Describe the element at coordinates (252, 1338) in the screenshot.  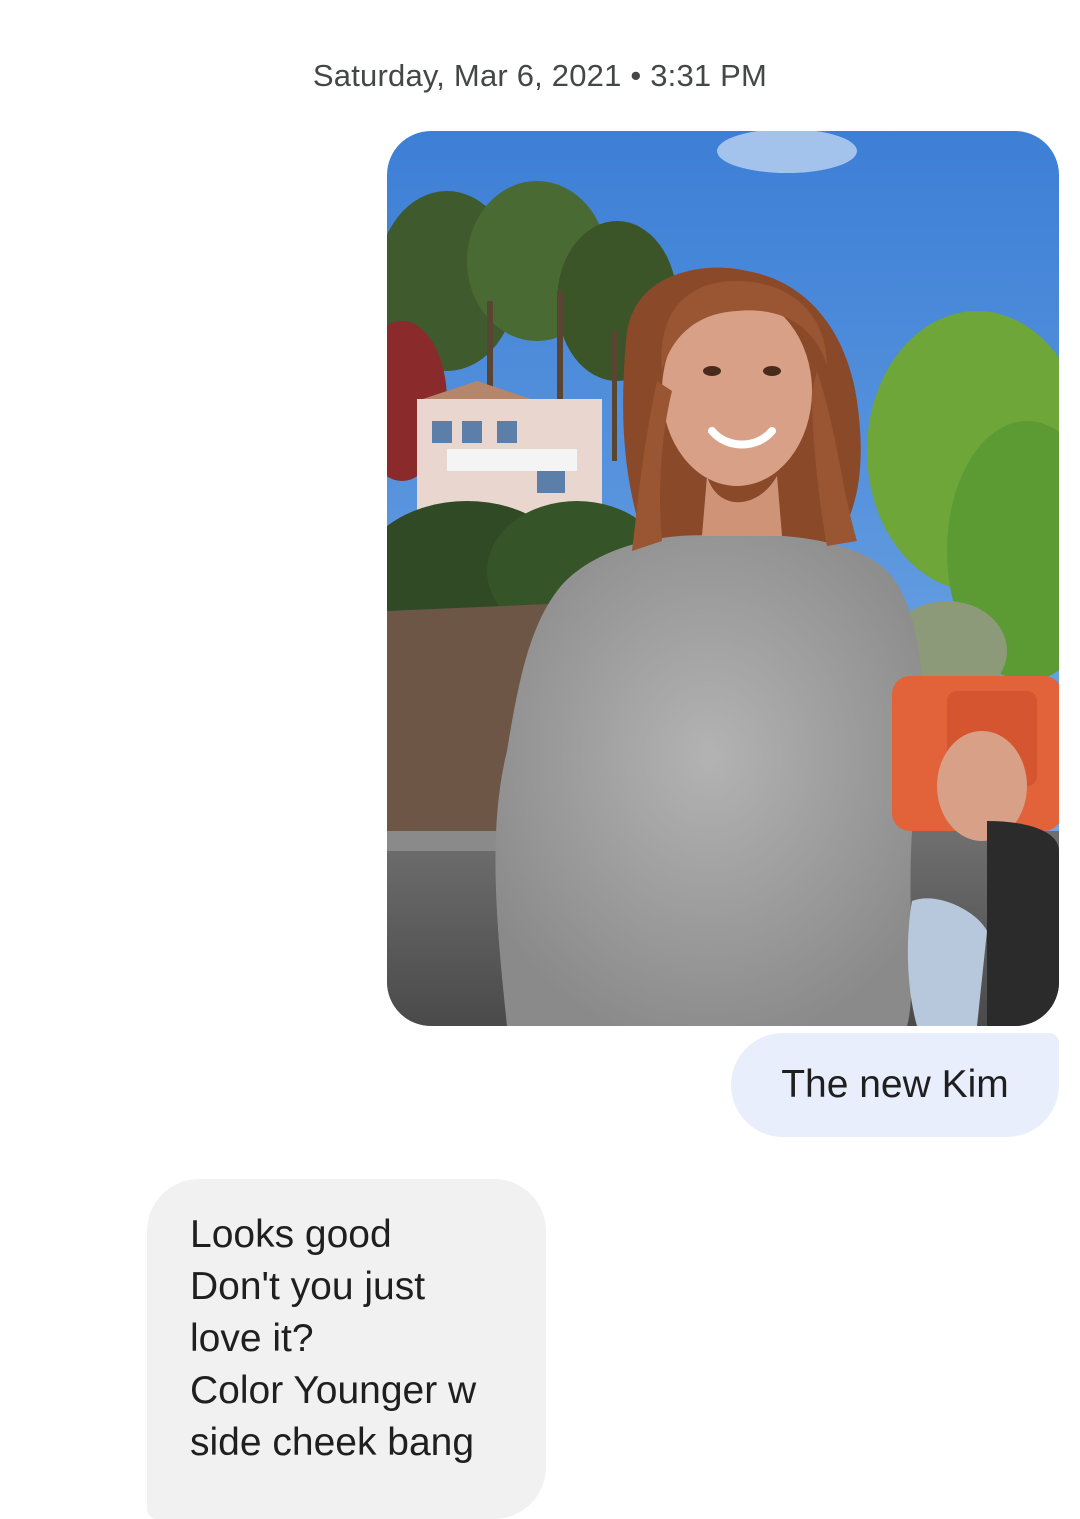
I see `message-line: love it?` at that location.